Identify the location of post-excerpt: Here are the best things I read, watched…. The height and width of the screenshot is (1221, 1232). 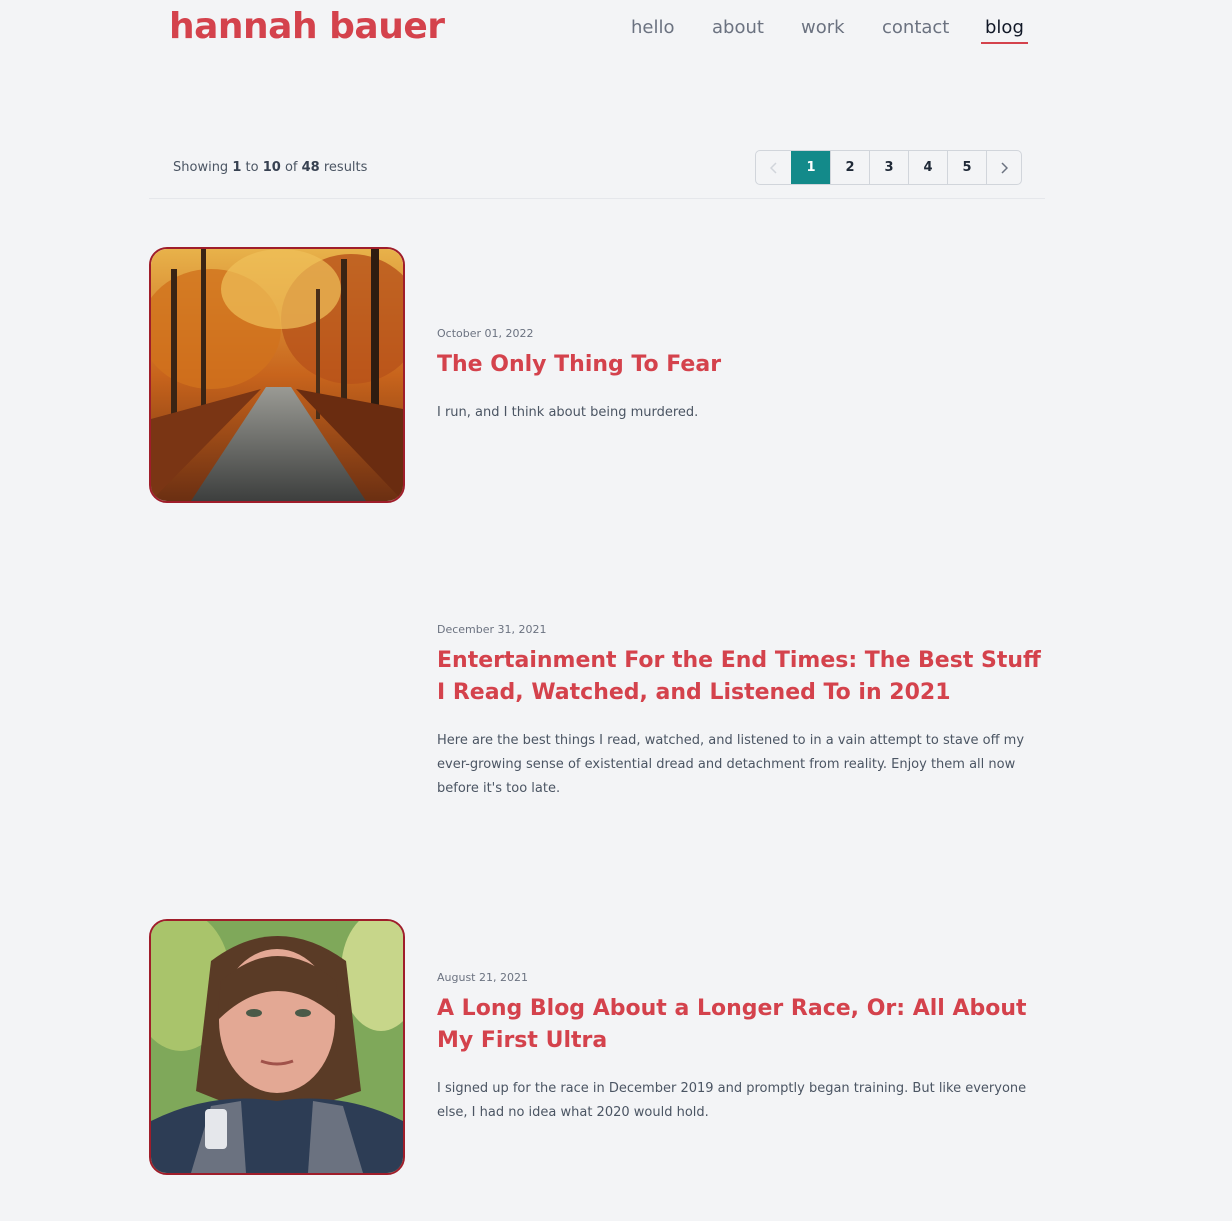
(731, 764).